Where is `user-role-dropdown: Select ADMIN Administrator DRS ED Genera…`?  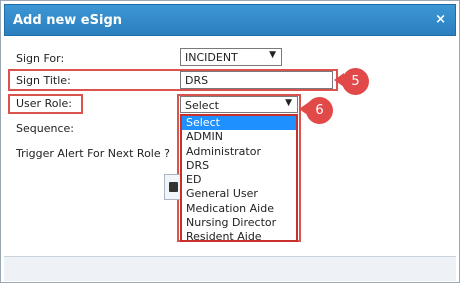 user-role-dropdown: Select ADMIN Administrator DRS ED Genera… is located at coordinates (239, 179).